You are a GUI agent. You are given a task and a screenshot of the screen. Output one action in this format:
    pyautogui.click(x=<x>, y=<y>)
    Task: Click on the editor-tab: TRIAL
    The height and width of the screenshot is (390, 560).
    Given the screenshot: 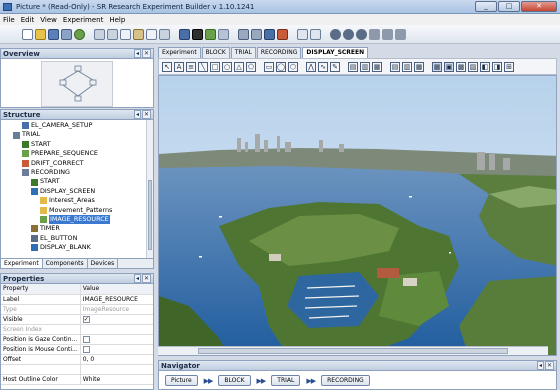 What is the action you would take?
    pyautogui.click(x=243, y=52)
    